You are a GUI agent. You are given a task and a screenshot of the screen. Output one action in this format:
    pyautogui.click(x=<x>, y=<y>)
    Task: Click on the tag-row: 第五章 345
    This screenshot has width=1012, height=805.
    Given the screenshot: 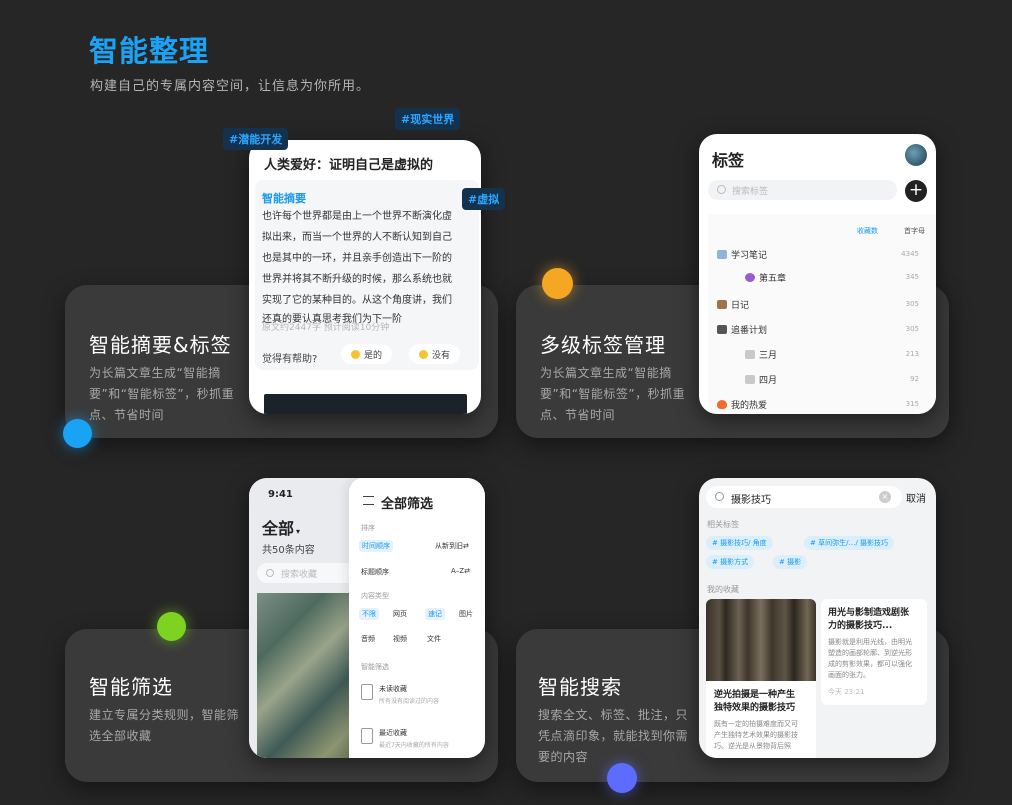 What is the action you would take?
    pyautogui.click(x=836, y=277)
    